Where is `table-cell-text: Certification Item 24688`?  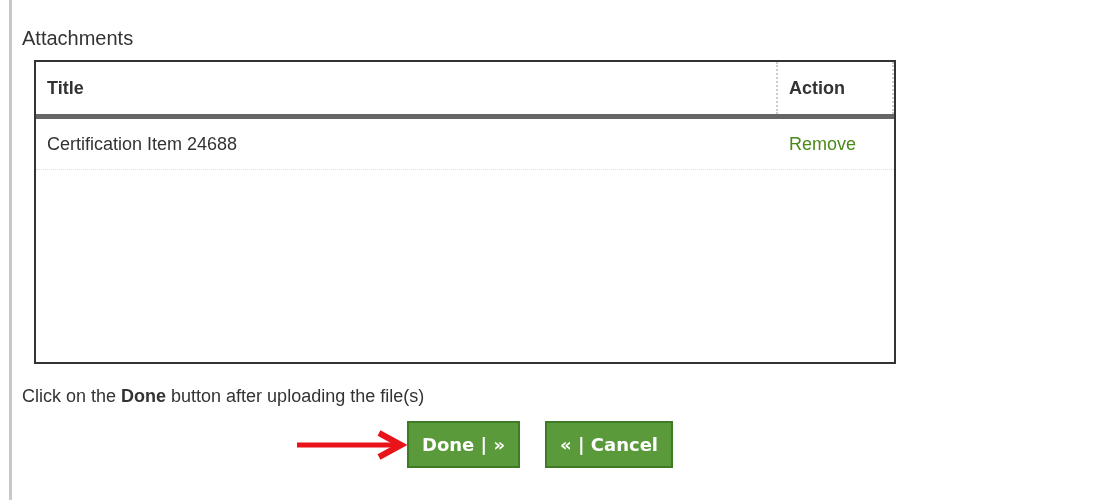 table-cell-text: Certification Item 24688 is located at coordinates (142, 144).